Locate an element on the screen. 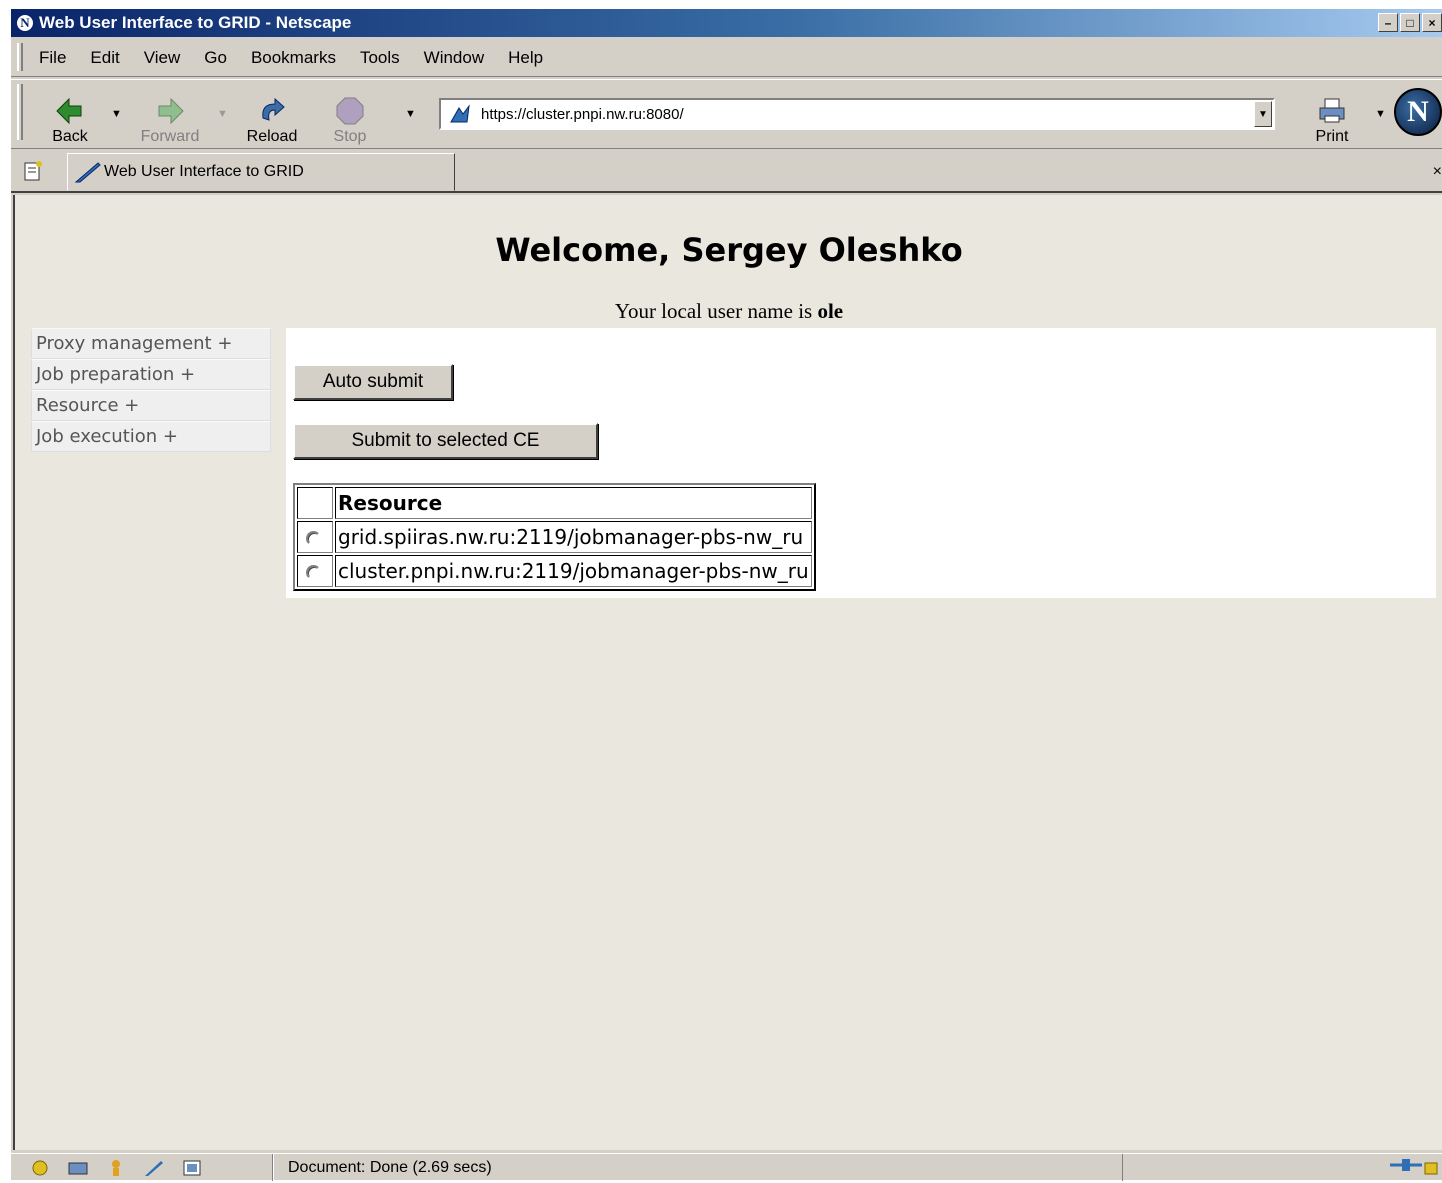 The height and width of the screenshot is (1183, 1442). back-label: Back is located at coordinates (70, 136).